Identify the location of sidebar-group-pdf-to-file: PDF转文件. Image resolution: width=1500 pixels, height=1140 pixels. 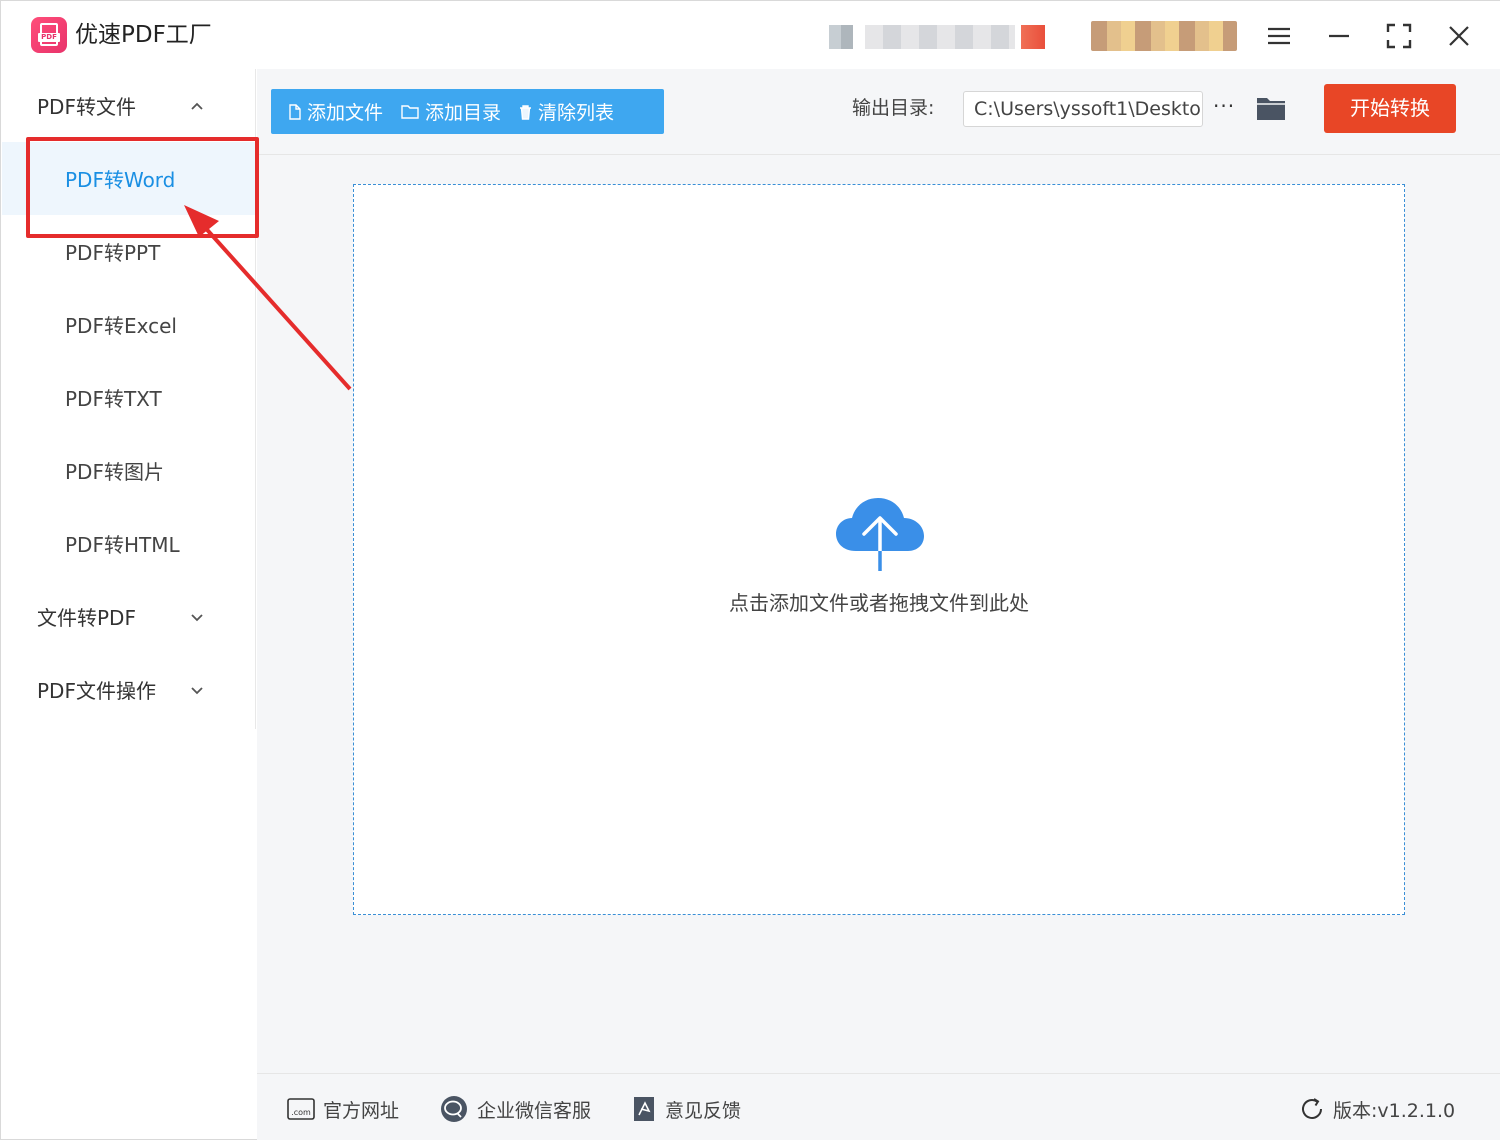
(129, 105).